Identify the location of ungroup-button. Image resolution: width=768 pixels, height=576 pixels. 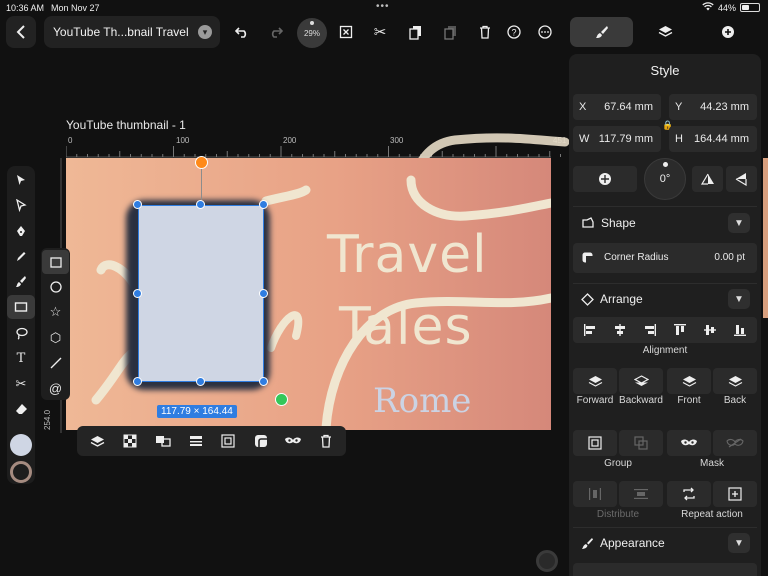
(641, 443).